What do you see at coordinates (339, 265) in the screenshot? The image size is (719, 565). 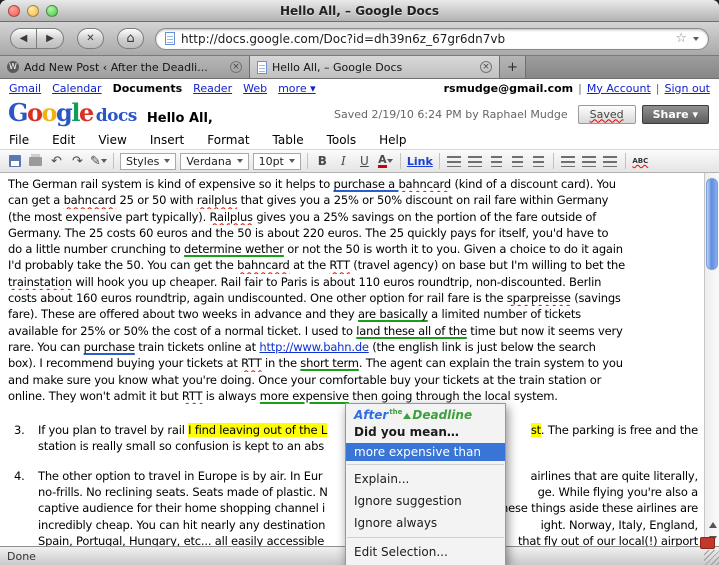 I see `text-segment: RTT` at bounding box center [339, 265].